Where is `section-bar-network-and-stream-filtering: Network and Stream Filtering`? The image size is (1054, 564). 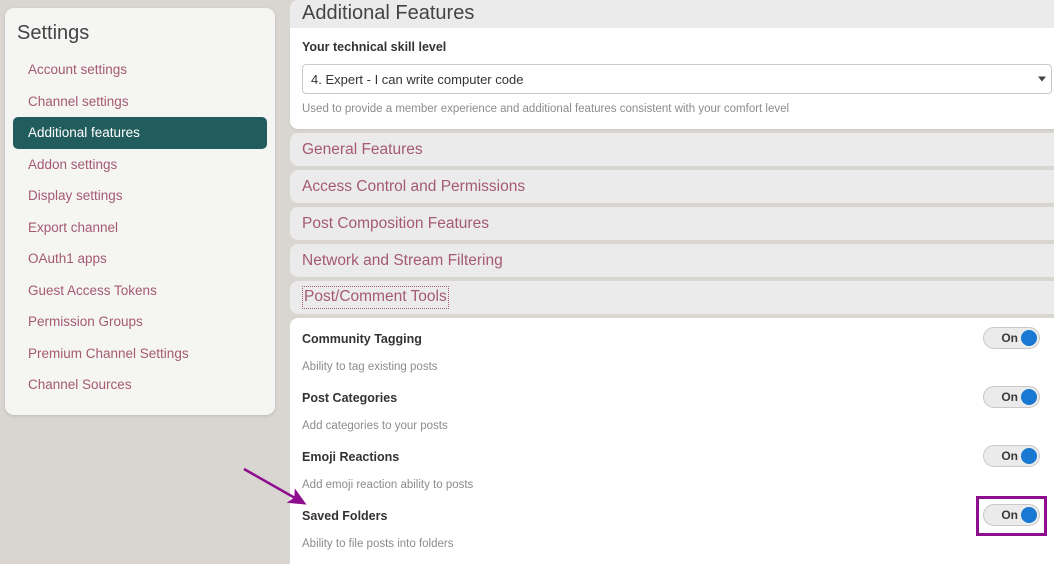 section-bar-network-and-stream-filtering: Network and Stream Filtering is located at coordinates (672, 260).